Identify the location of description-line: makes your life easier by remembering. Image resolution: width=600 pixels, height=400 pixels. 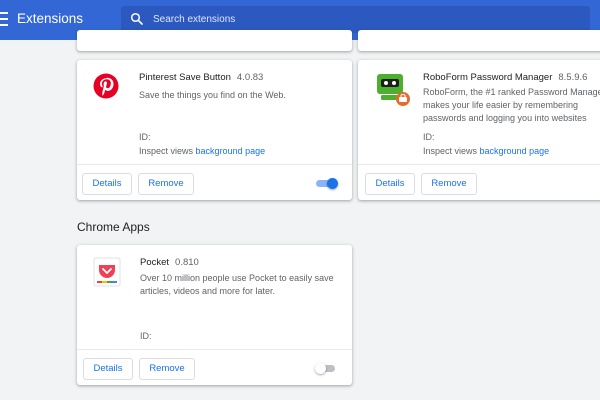
(501, 105).